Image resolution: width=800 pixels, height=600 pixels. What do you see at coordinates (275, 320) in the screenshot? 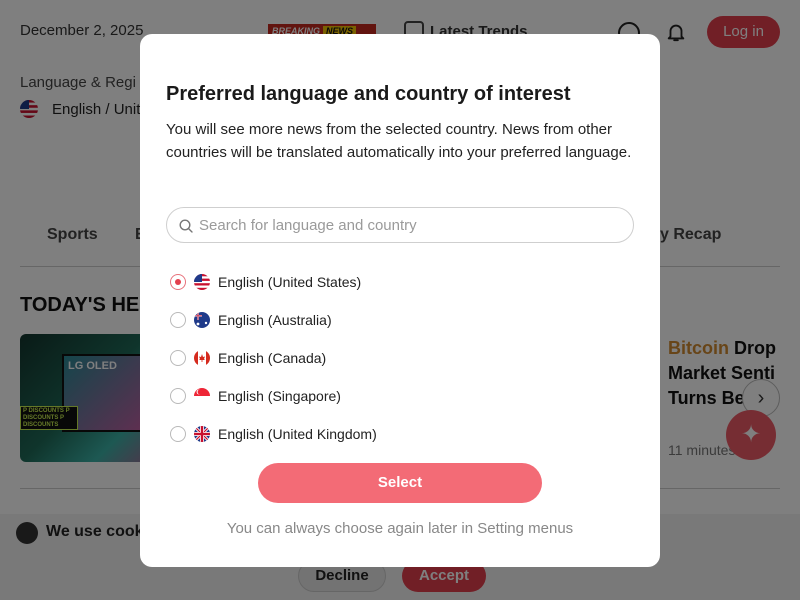
I see `option-label: English (Australia)` at bounding box center [275, 320].